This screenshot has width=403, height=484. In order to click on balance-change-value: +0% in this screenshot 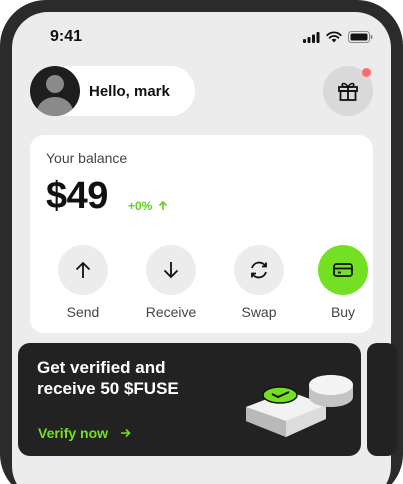, I will do `click(140, 206)`.